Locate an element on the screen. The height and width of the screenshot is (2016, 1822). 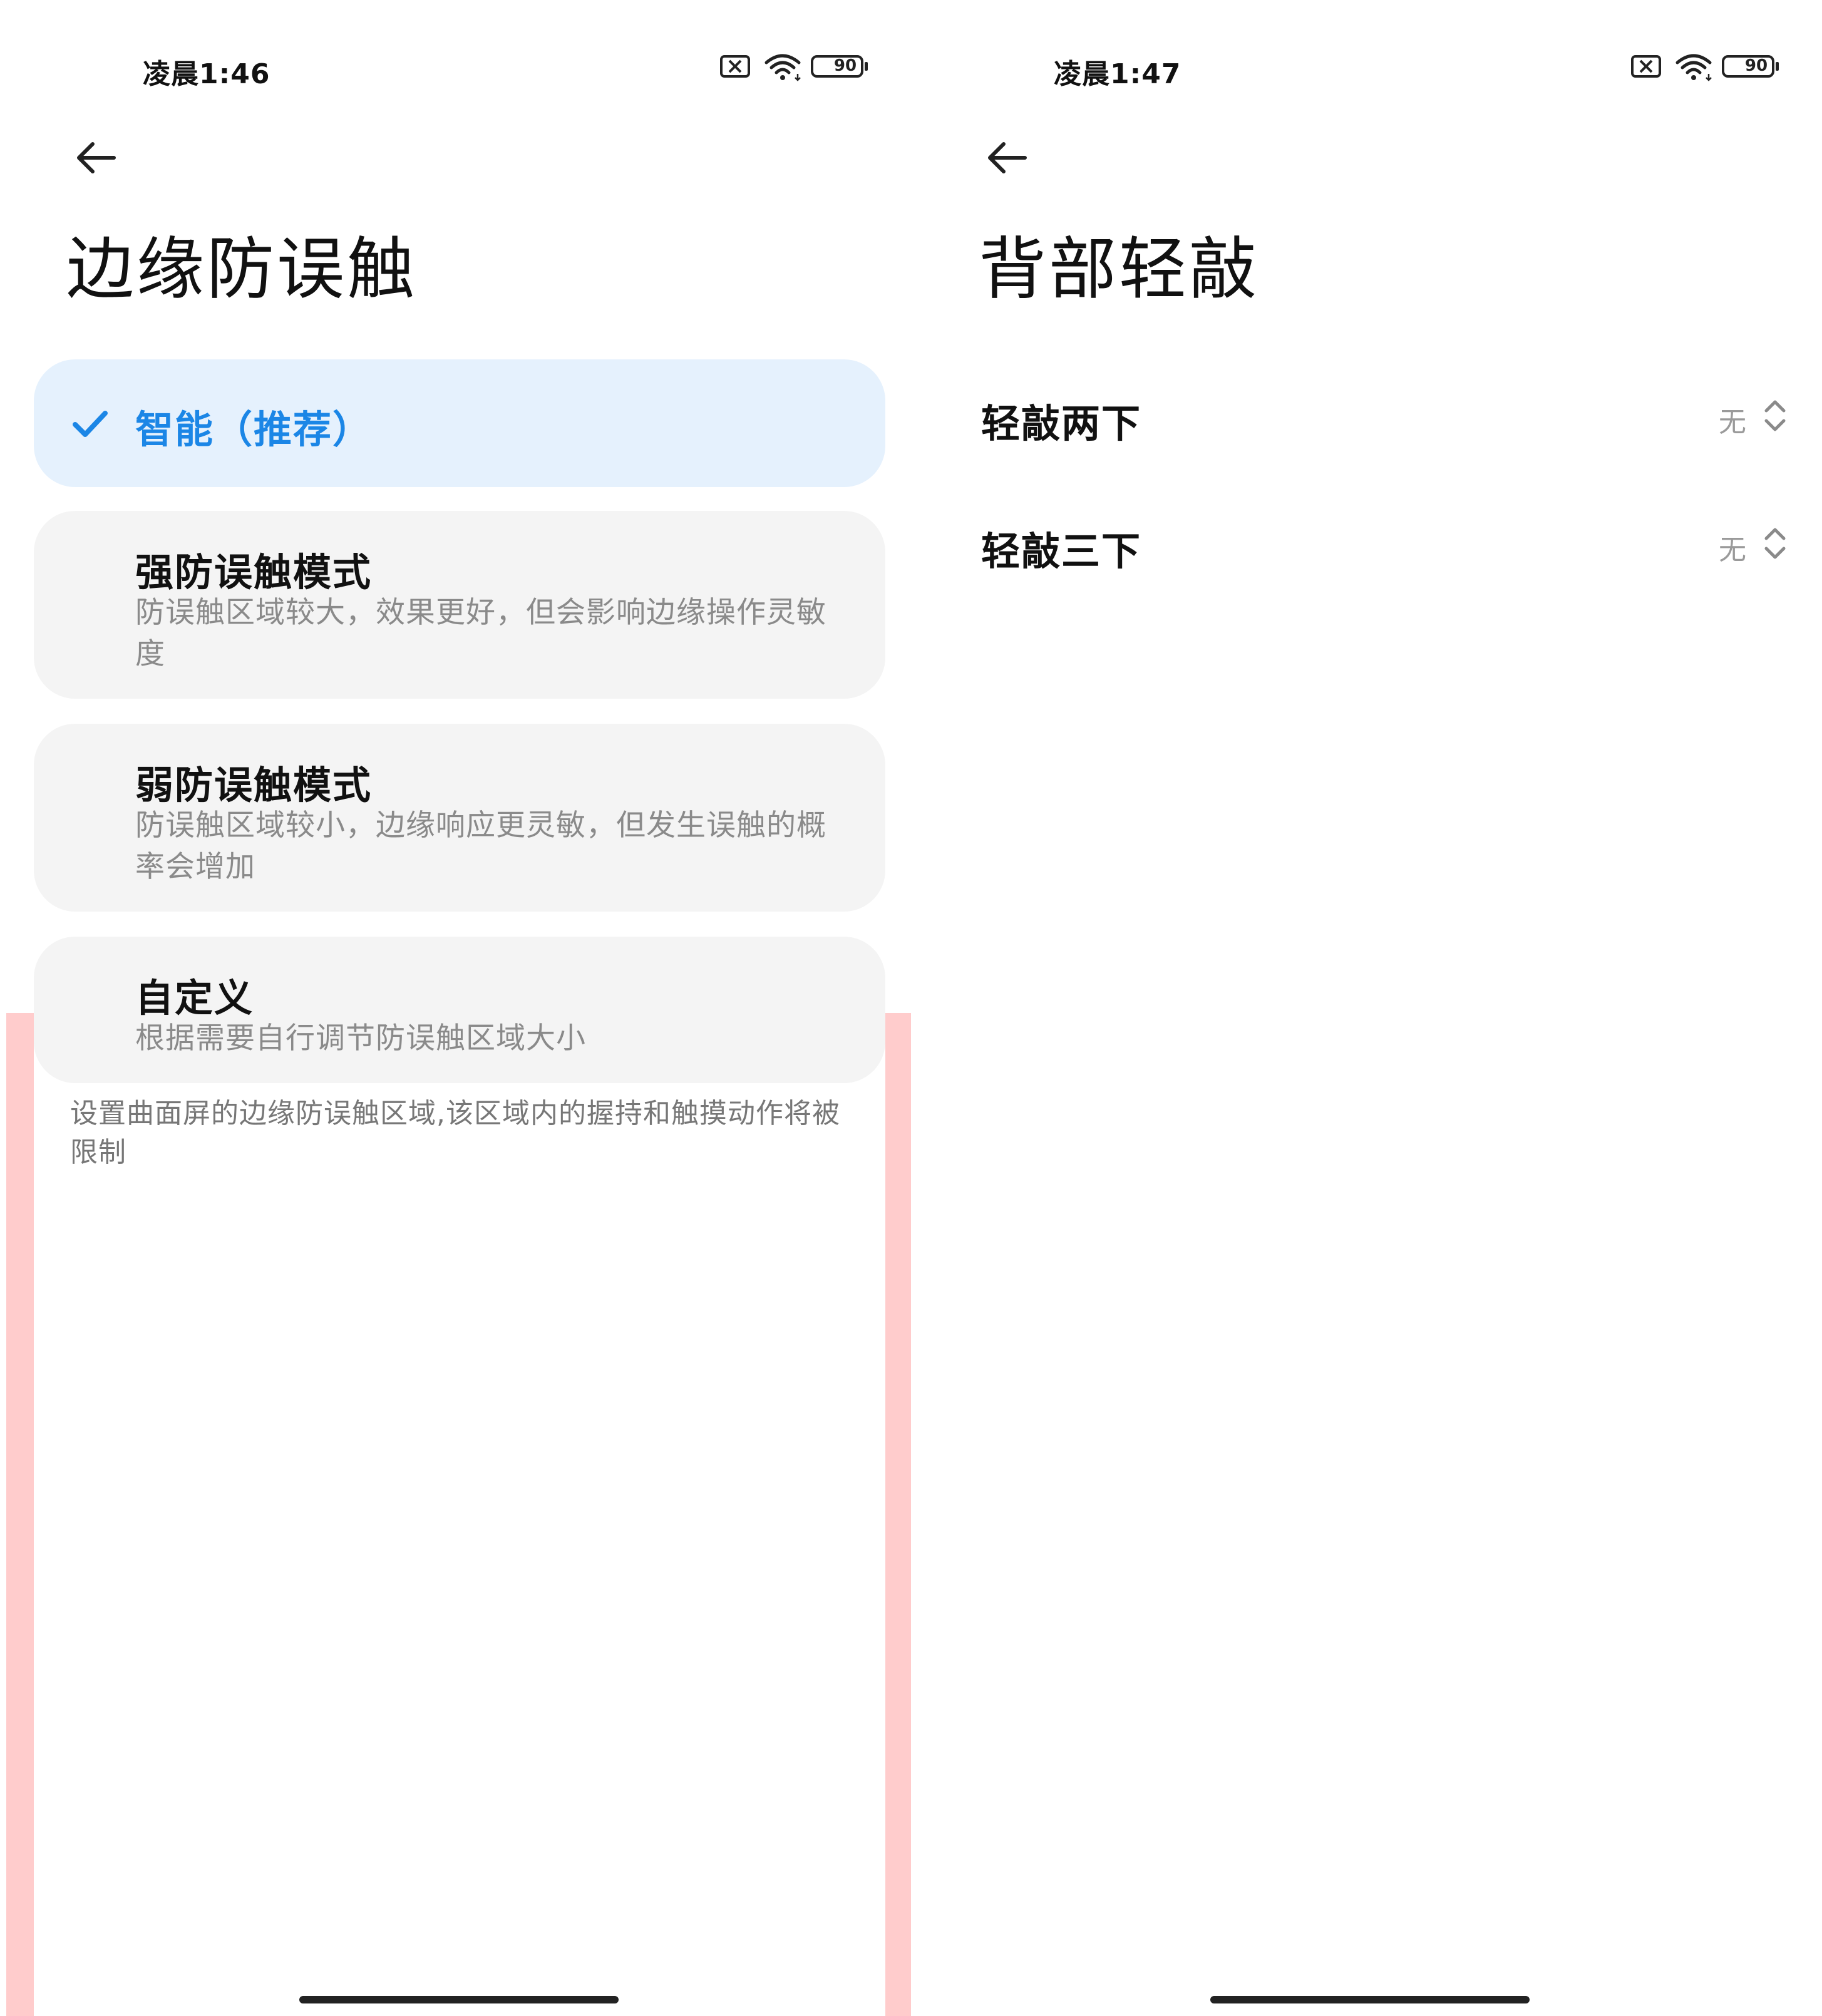
option-description: 防误触区域较大，效果更好，但会影响边缘操作灵敏度 is located at coordinates (480, 633).